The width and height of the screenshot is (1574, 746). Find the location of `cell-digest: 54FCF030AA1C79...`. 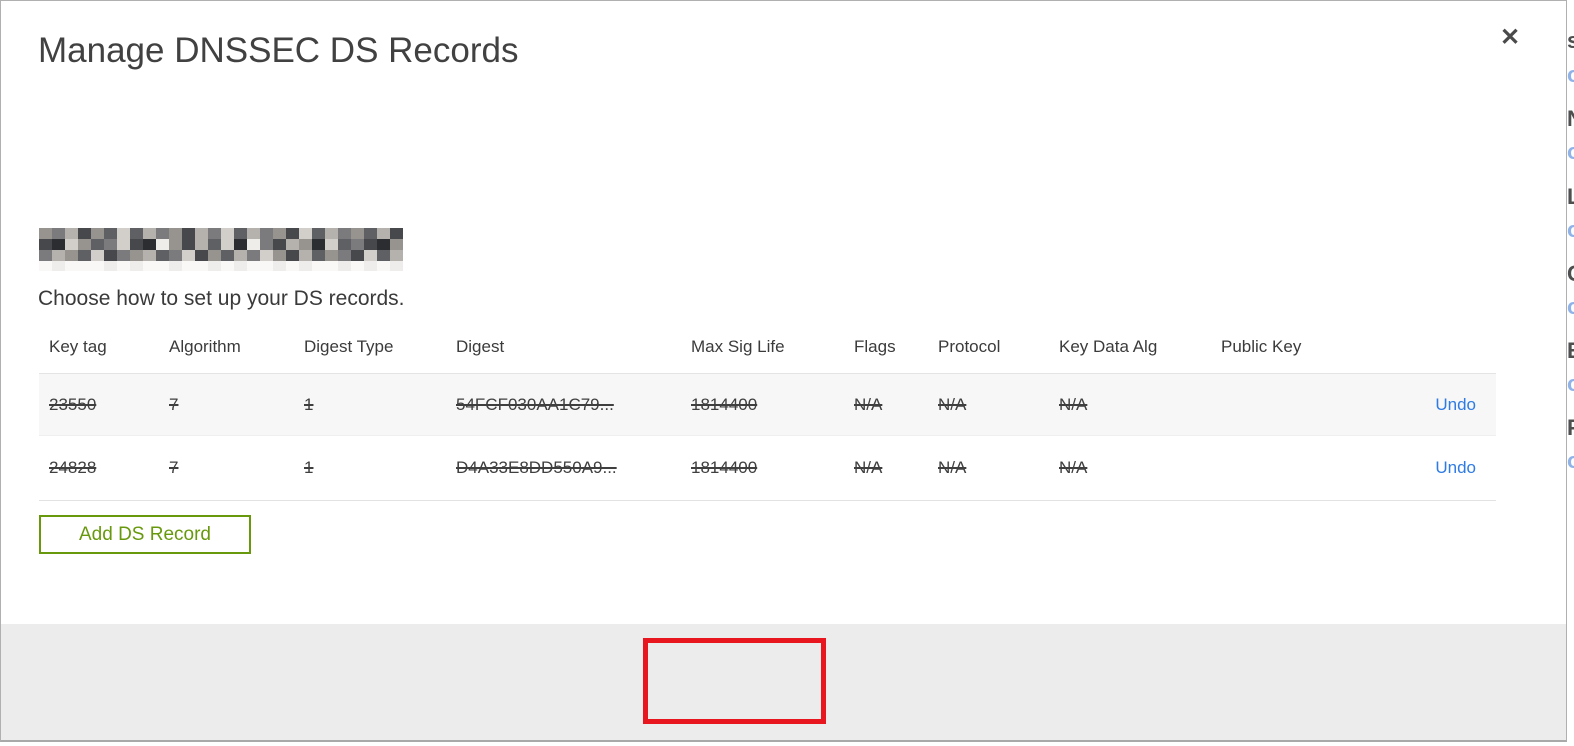

cell-digest: 54FCF030AA1C79... is located at coordinates (535, 404).